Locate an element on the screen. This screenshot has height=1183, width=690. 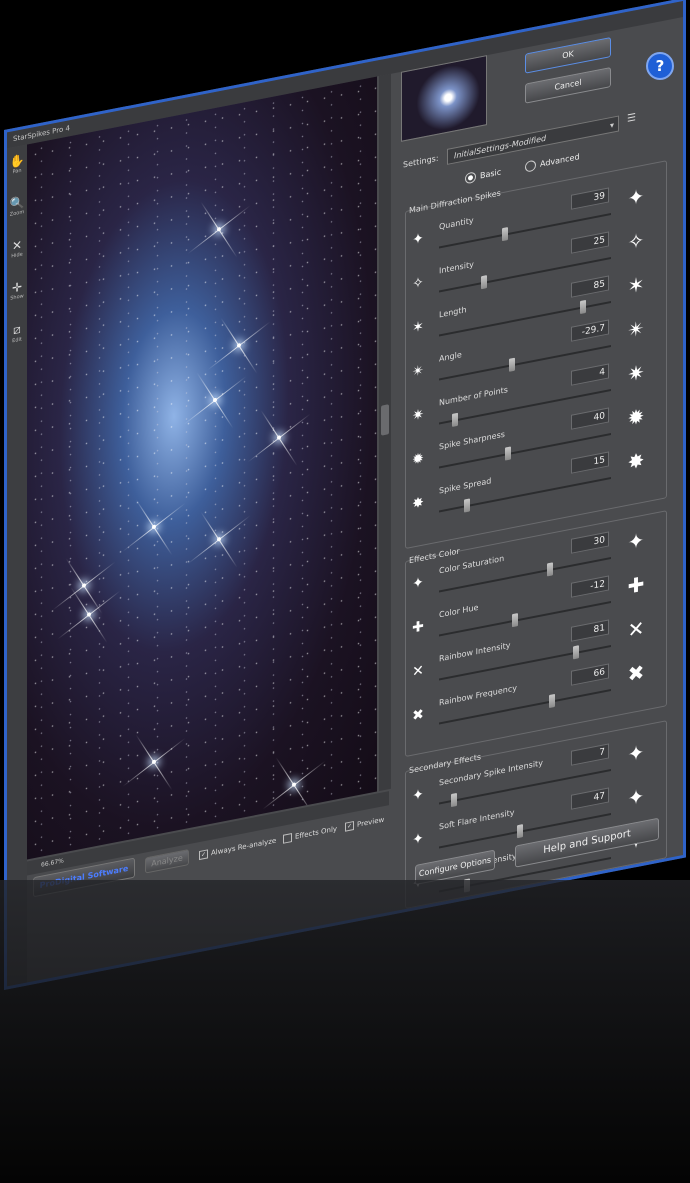
analyze-button: Analyze is located at coordinates (167, 861).